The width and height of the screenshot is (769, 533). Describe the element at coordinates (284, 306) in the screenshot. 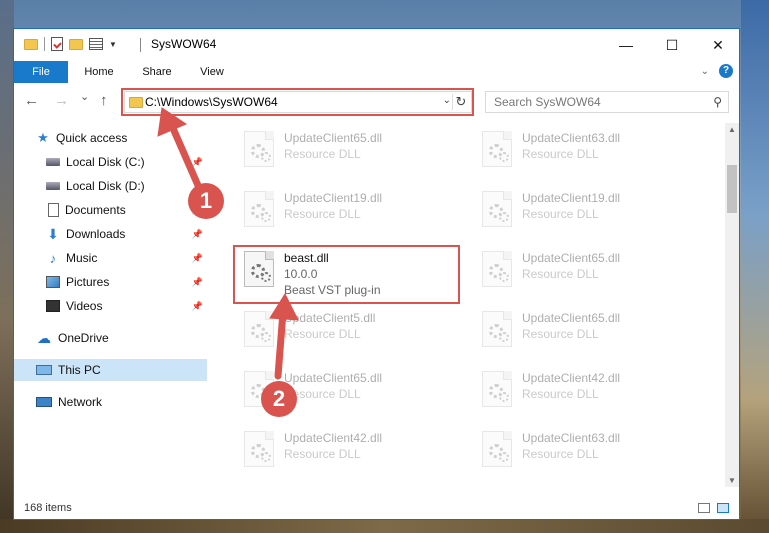

I see `arrow-2-head` at that location.